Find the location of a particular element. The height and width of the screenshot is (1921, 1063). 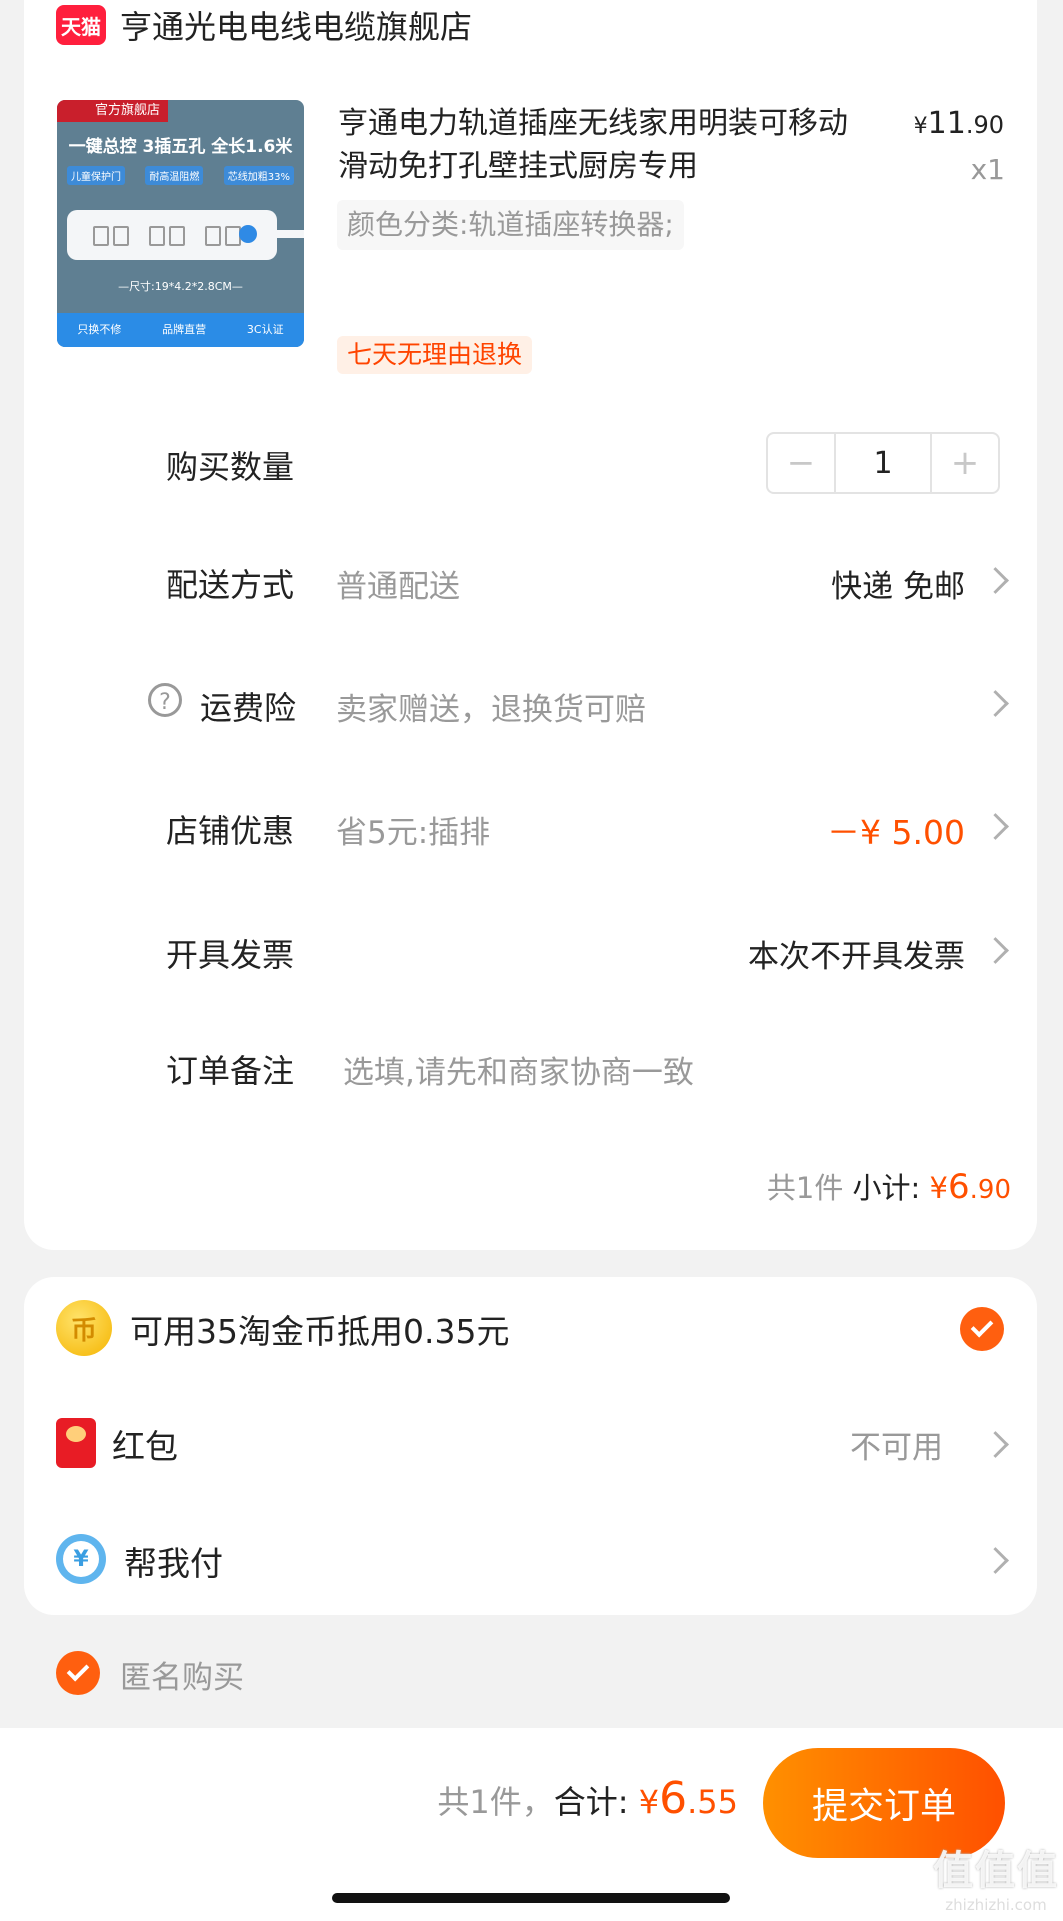

subtotal: 共1件 小计: ¥6.90 is located at coordinates (888, 1187).